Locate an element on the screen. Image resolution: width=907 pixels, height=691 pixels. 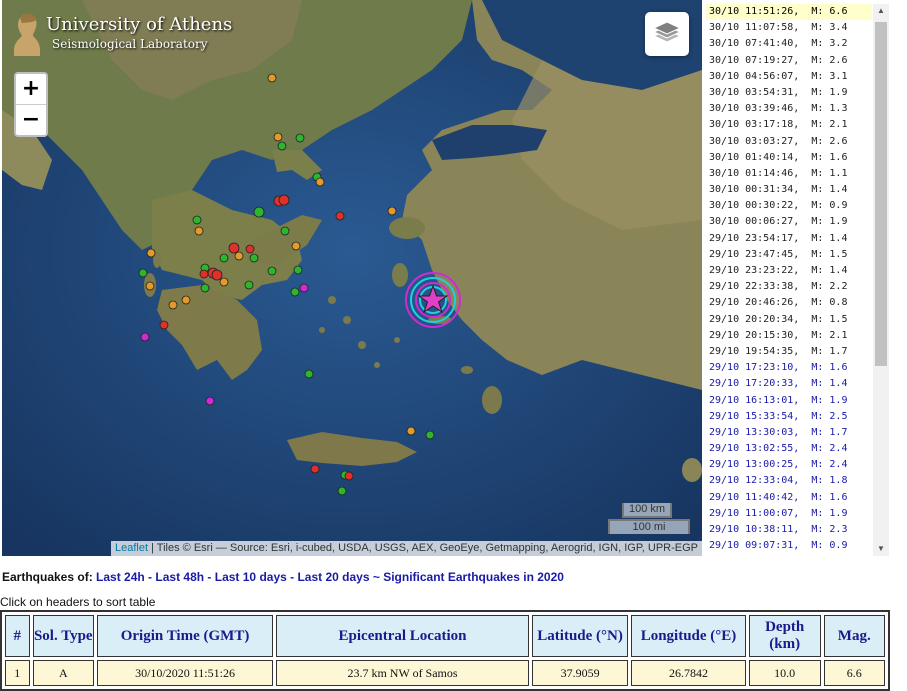
col-depth: Depth (km) is located at coordinates (784, 636).